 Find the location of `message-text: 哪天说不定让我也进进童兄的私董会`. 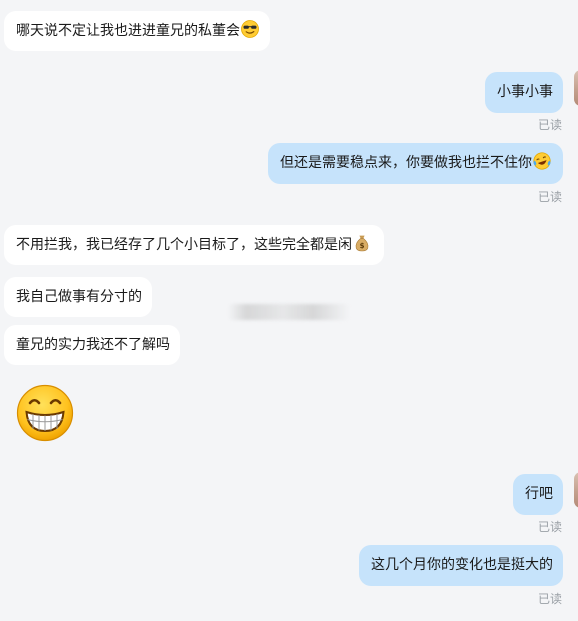

message-text: 哪天说不定让我也进进童兄的私董会 is located at coordinates (128, 31).